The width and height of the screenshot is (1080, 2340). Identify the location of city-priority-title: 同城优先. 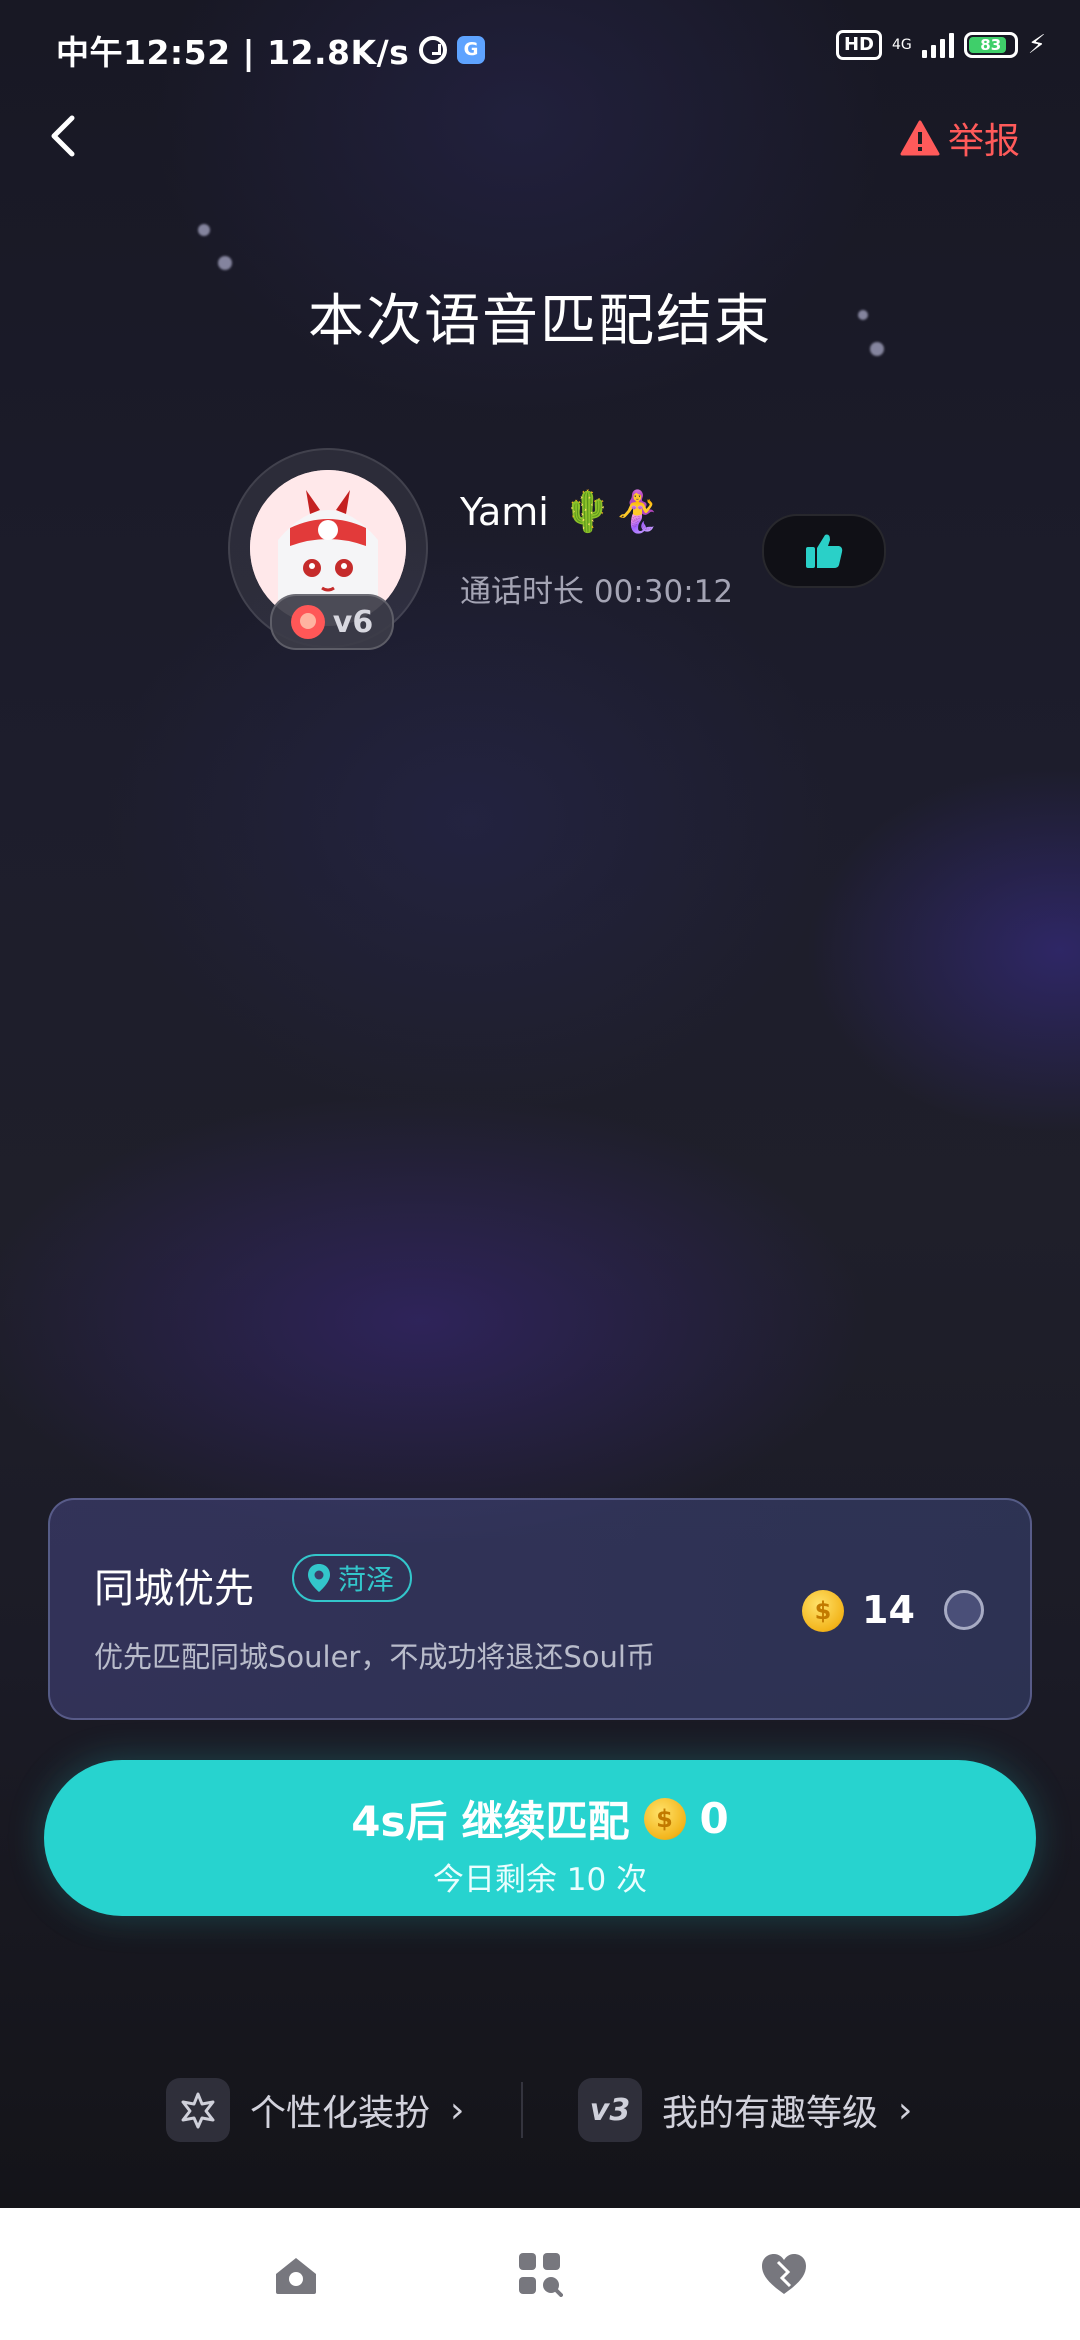
(174, 1589).